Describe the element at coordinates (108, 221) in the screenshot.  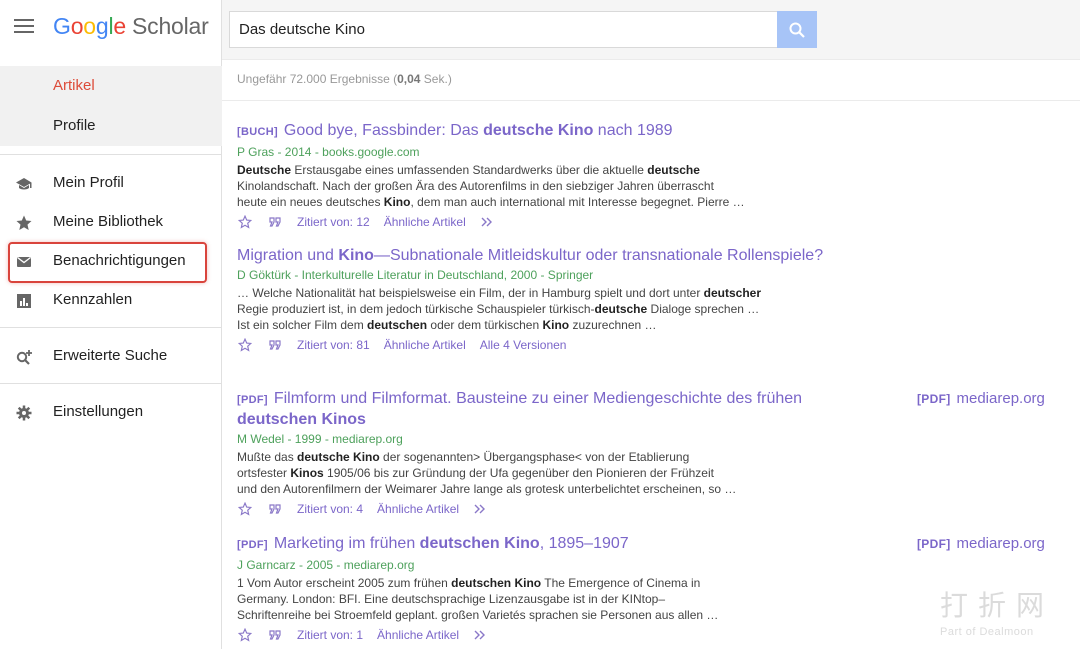
I see `nav-label: Meine Bibliothek` at that location.